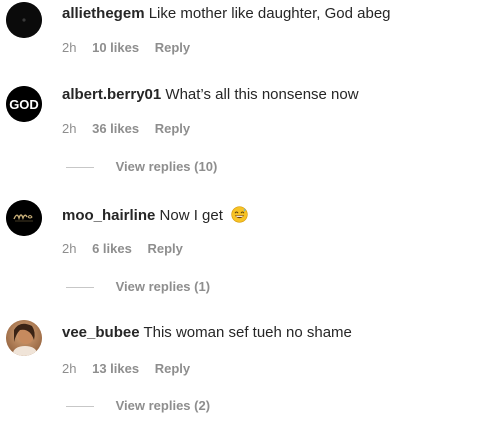  I want to click on view-replies-row: View replies (1), so click(138, 287).